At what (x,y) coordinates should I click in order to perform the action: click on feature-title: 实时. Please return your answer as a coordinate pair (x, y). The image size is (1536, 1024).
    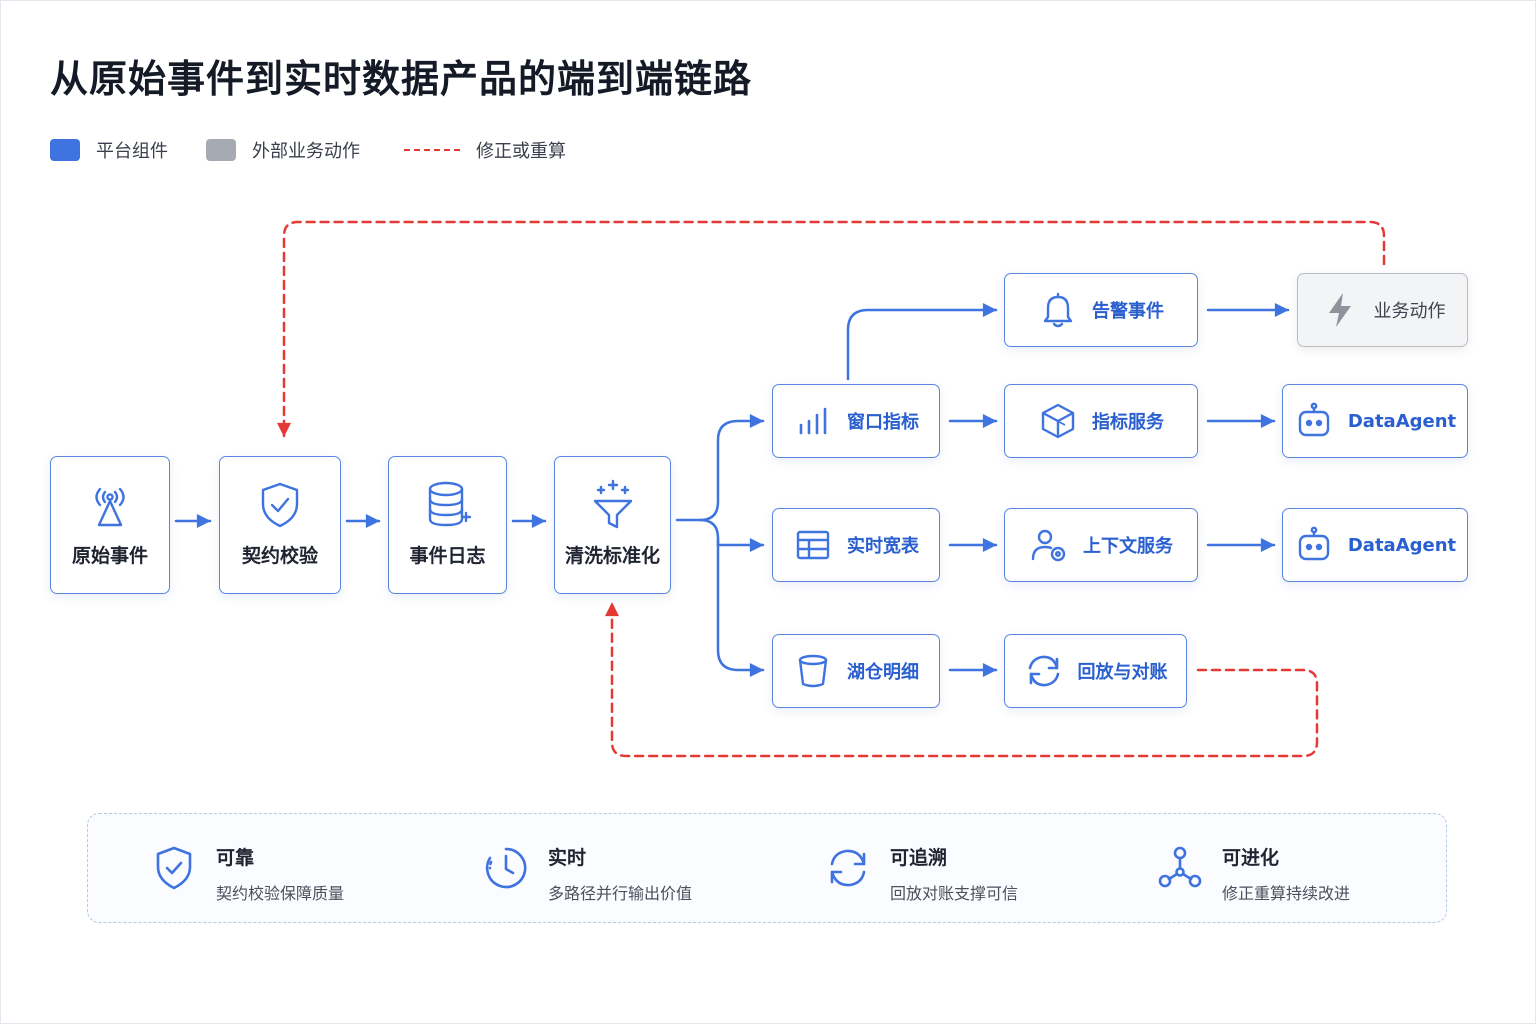
    Looking at the image, I should click on (567, 858).